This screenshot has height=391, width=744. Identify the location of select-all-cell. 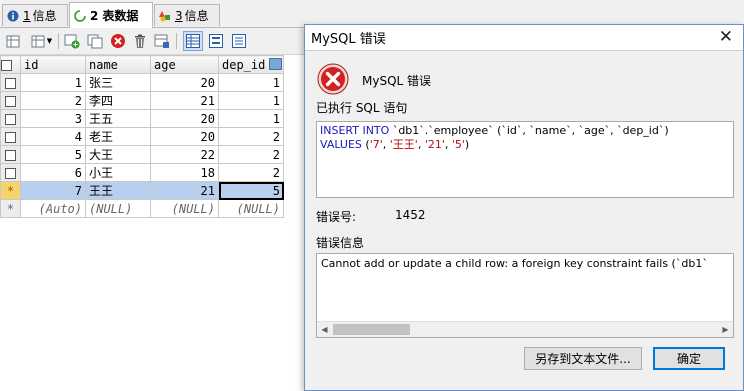
(10, 64).